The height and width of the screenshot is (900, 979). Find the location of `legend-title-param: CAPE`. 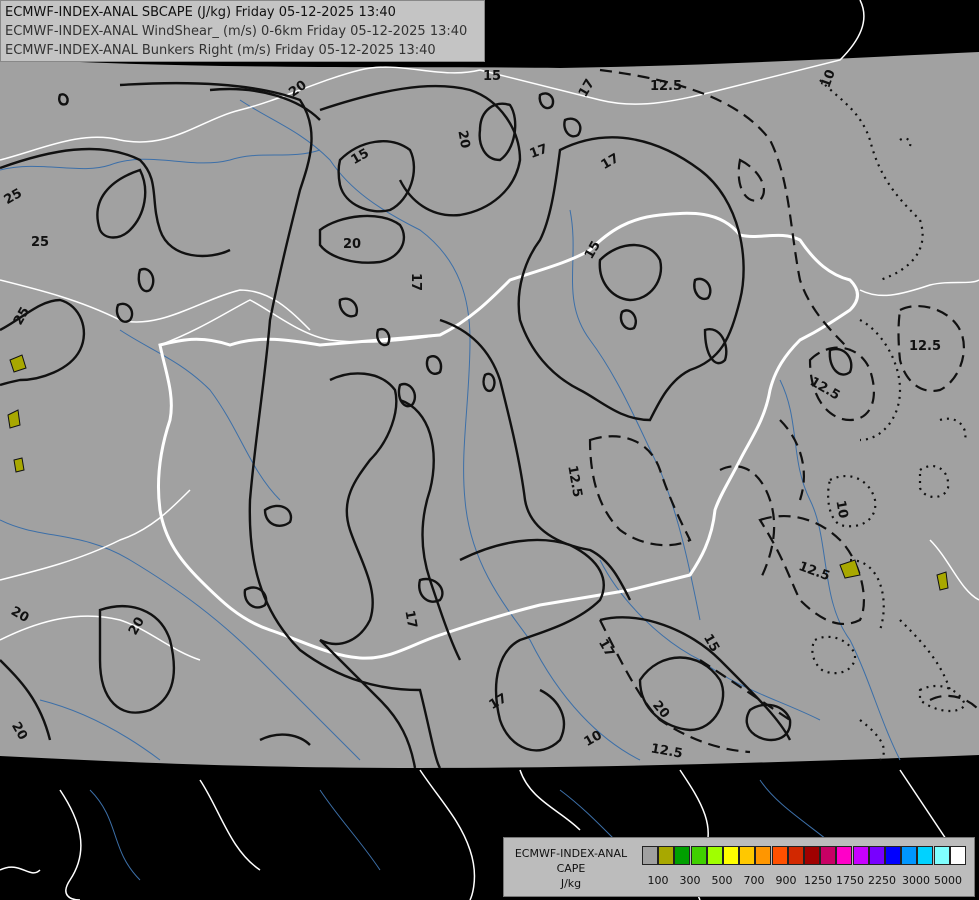

legend-title-param: CAPE is located at coordinates (571, 868).